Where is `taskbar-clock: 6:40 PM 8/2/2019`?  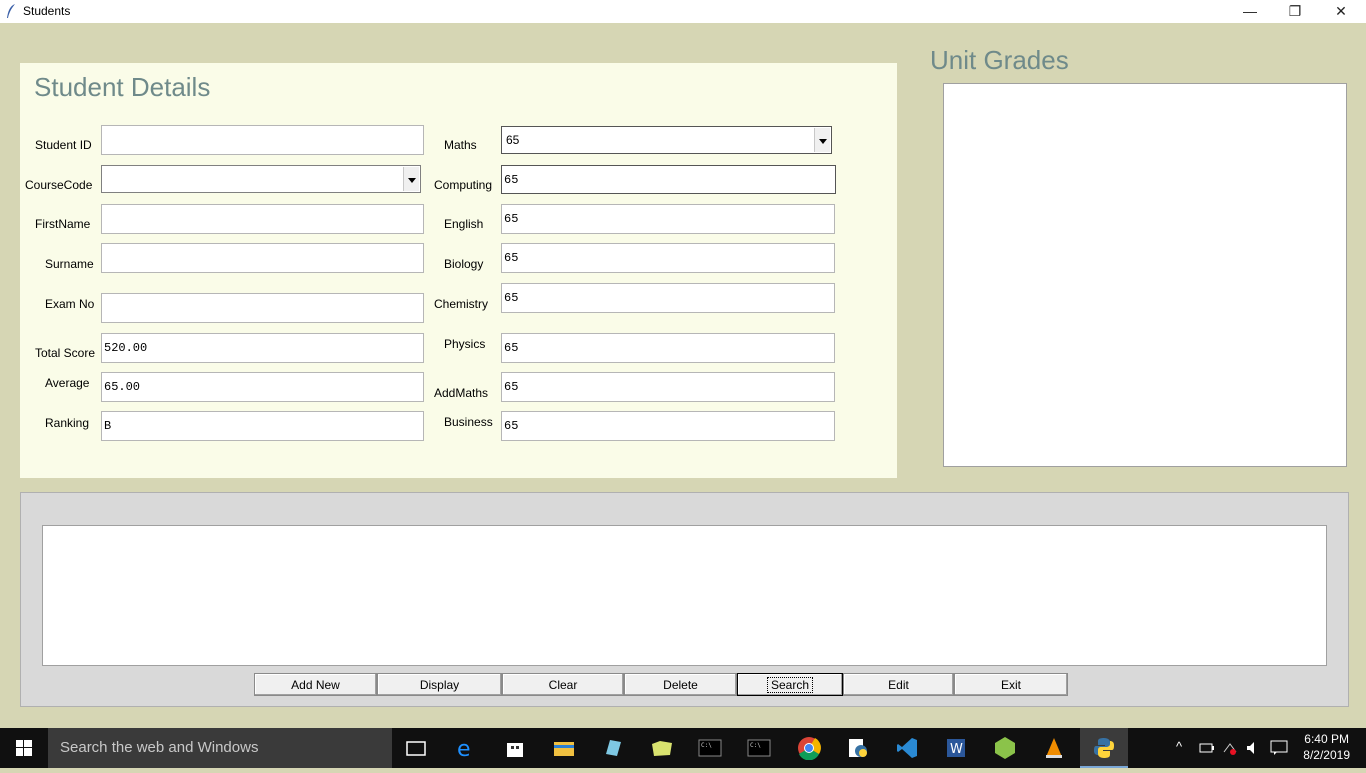
taskbar-clock: 6:40 PM 8/2/2019 is located at coordinates (1326, 747).